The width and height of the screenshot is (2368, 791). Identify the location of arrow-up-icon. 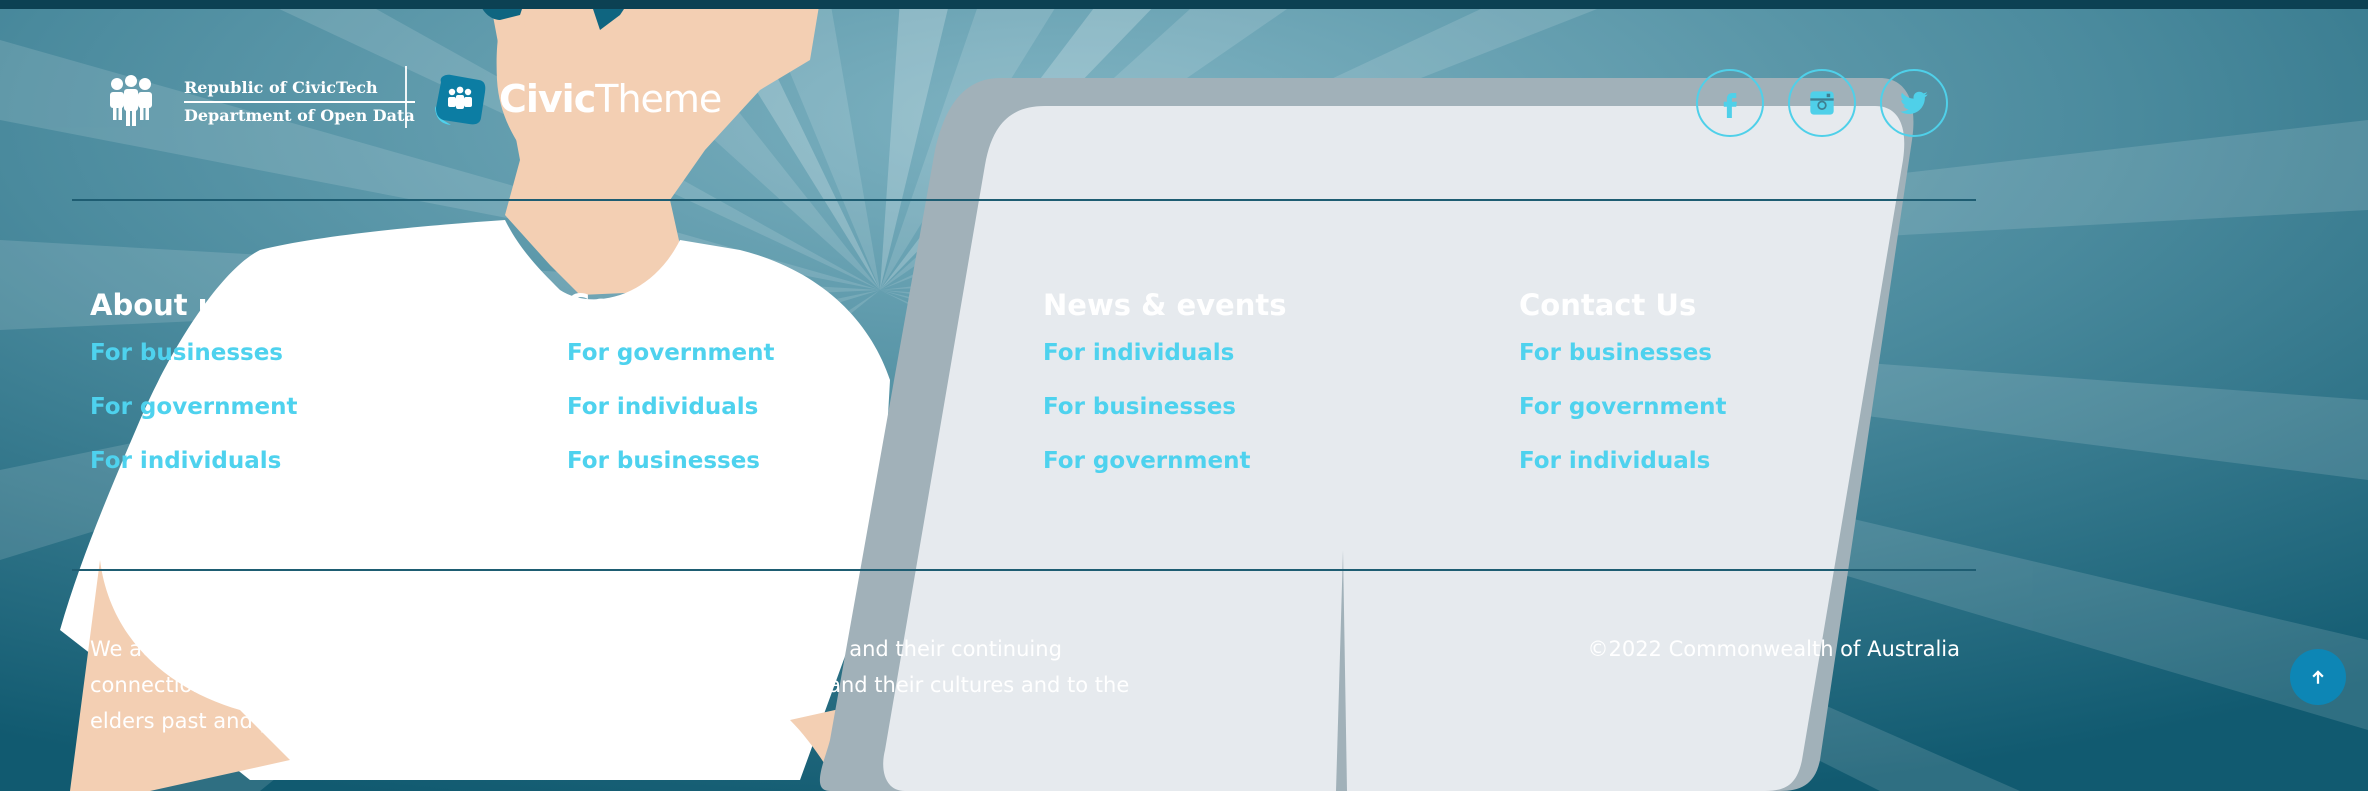
(2318, 677).